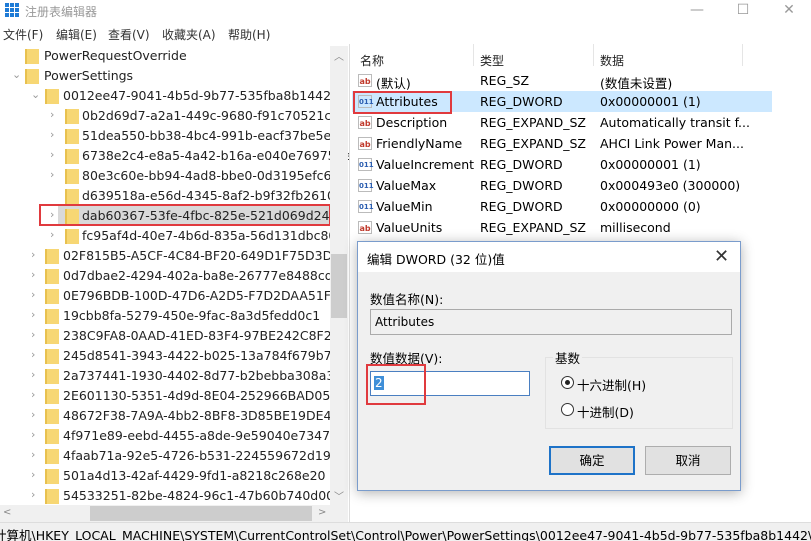 The width and height of the screenshot is (811, 541). What do you see at coordinates (562, 185) in the screenshot?
I see `value-row: 011 ValueMax REG_DWORD 0x000493e0 (300000)` at bounding box center [562, 185].